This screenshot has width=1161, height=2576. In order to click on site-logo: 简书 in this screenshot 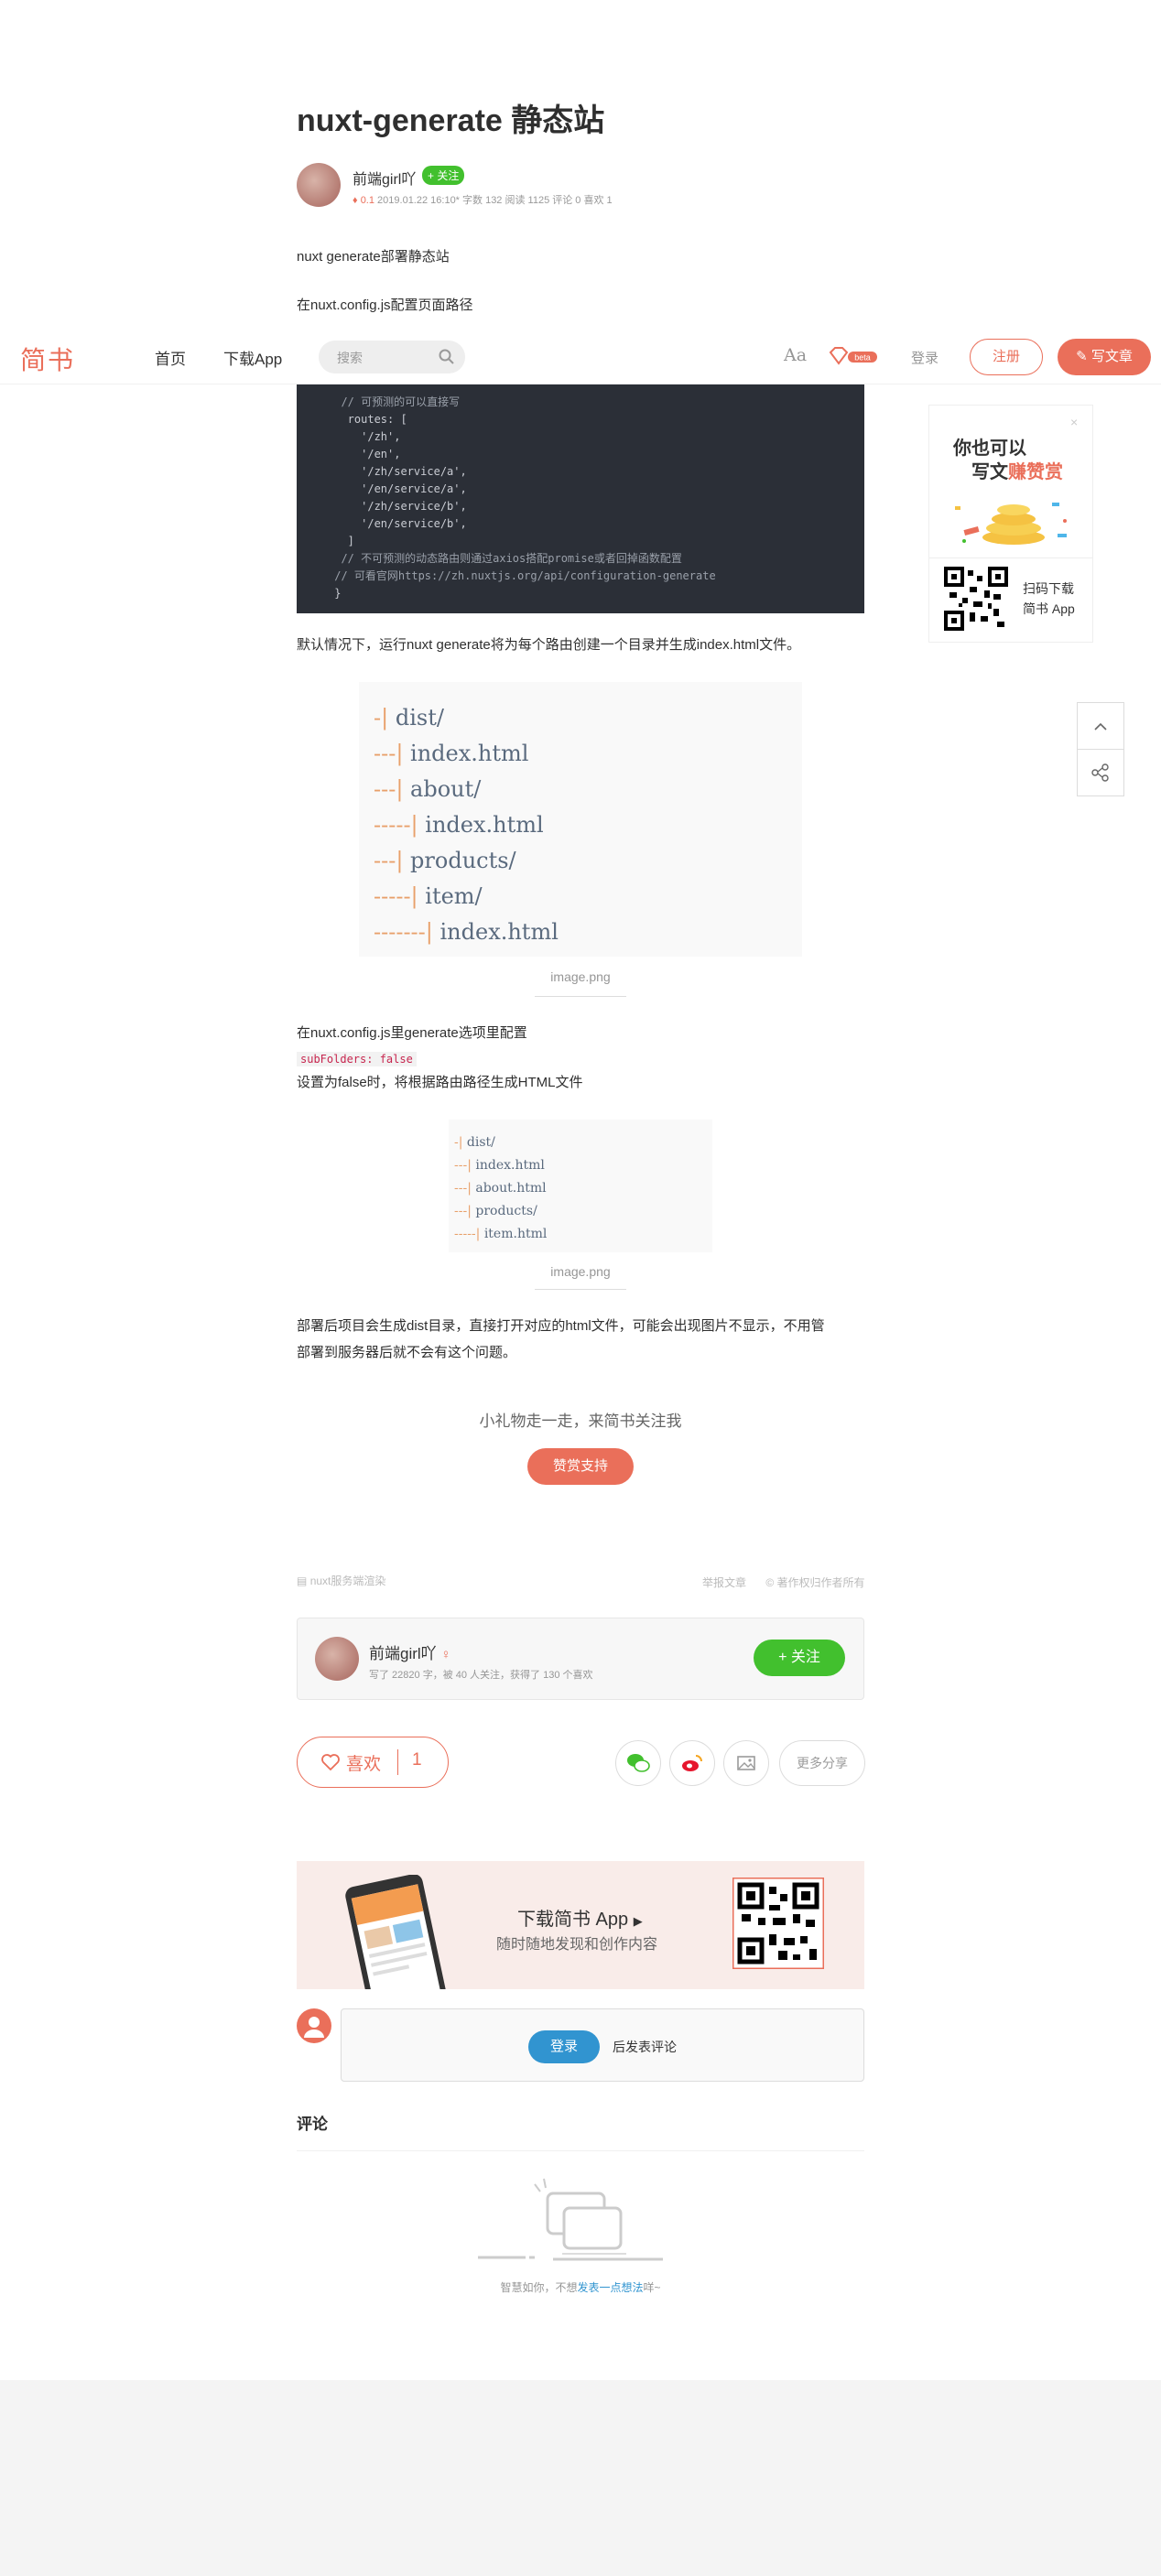, I will do `click(47, 359)`.